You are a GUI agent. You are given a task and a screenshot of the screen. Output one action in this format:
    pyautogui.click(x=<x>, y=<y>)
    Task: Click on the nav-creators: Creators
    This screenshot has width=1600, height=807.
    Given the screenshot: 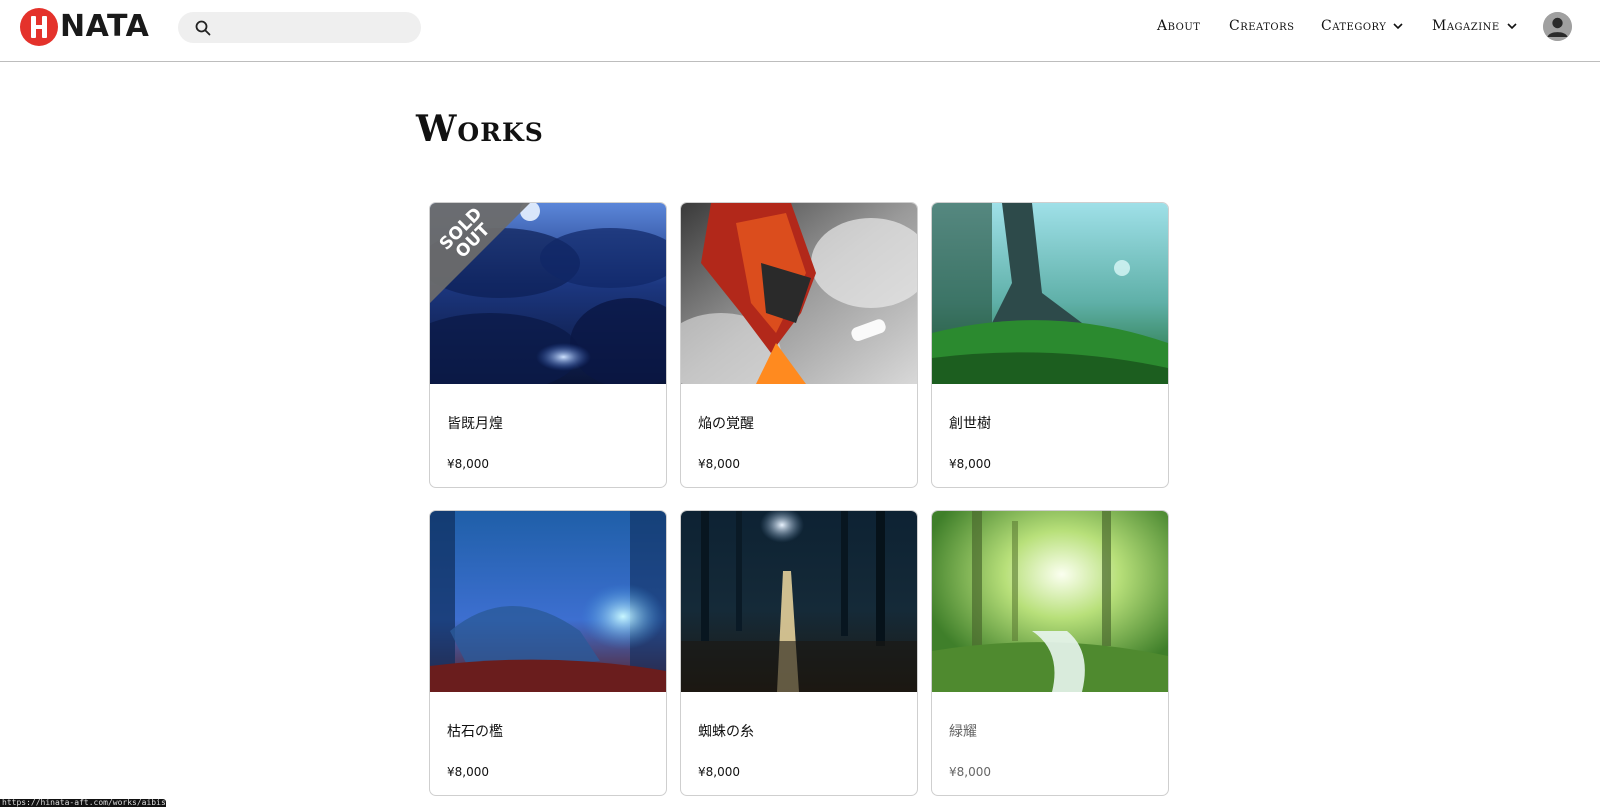 What is the action you would take?
    pyautogui.click(x=1261, y=26)
    